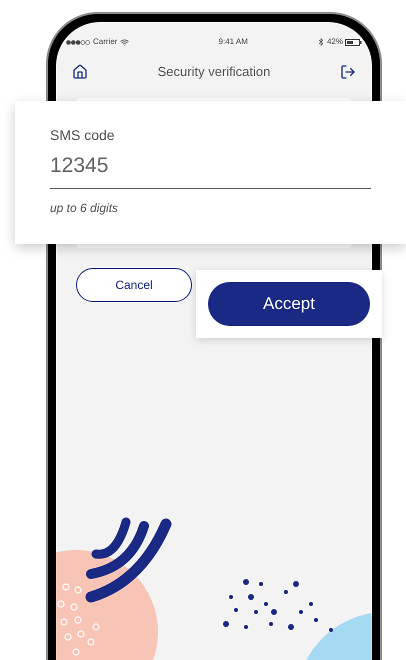 This screenshot has height=660, width=406. Describe the element at coordinates (80, 72) in the screenshot. I see `home-icon` at that location.